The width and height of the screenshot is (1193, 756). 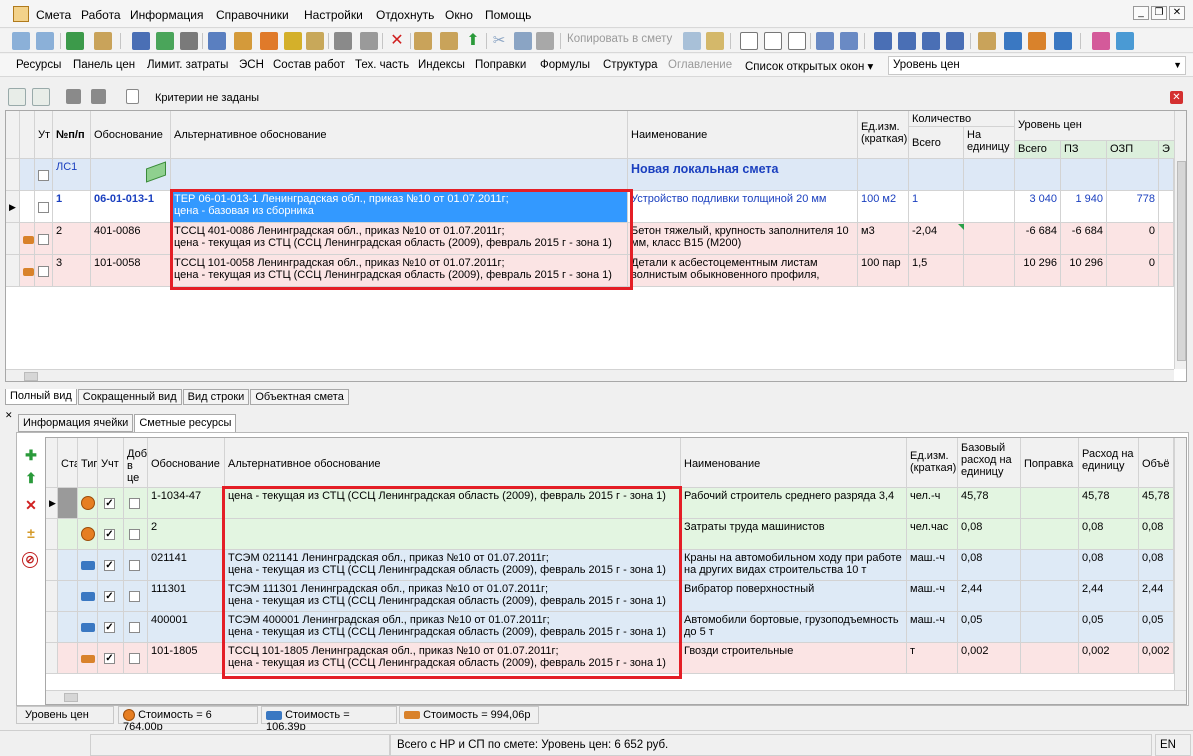 I want to click on basis-cell: 06-01-013-1, so click(x=131, y=207).